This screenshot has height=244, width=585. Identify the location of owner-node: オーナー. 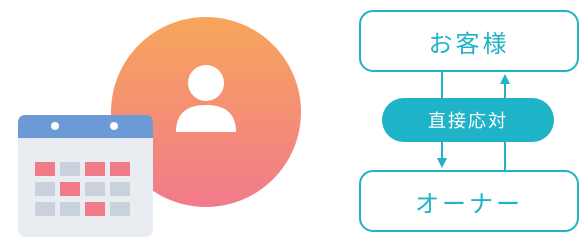
(469, 201).